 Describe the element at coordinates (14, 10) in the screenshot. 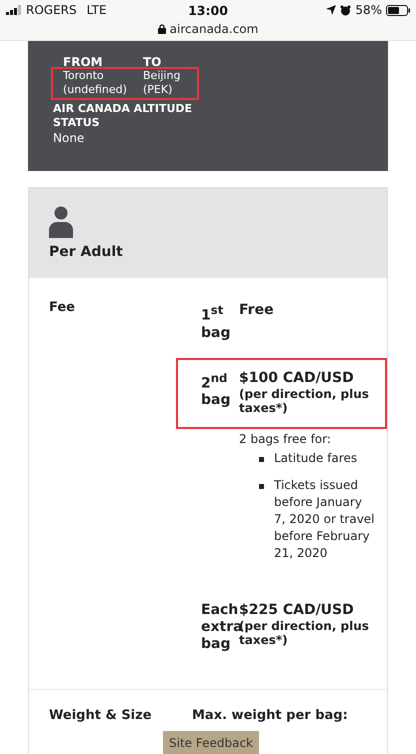

I see `signal-icon` at that location.